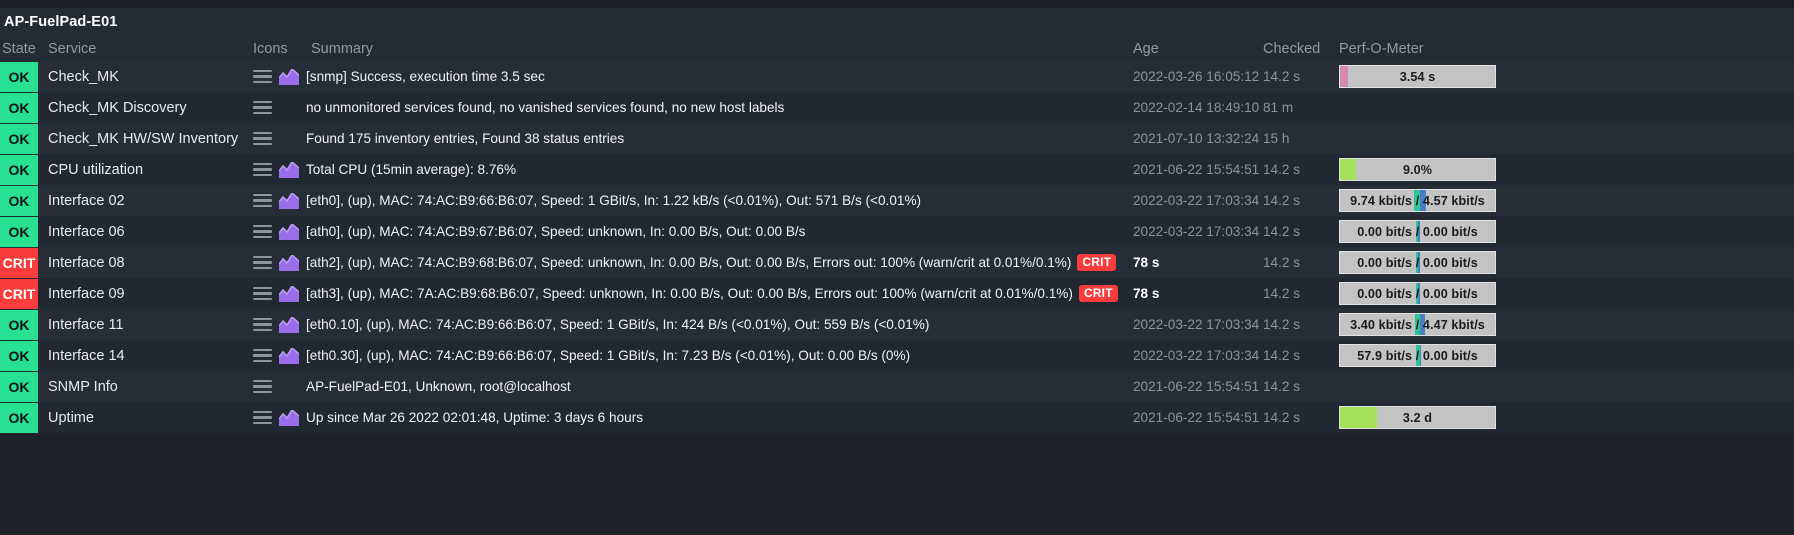 This screenshot has width=1794, height=535. I want to click on summary-text: Total CPU (15min average): 8.76%, so click(411, 169).